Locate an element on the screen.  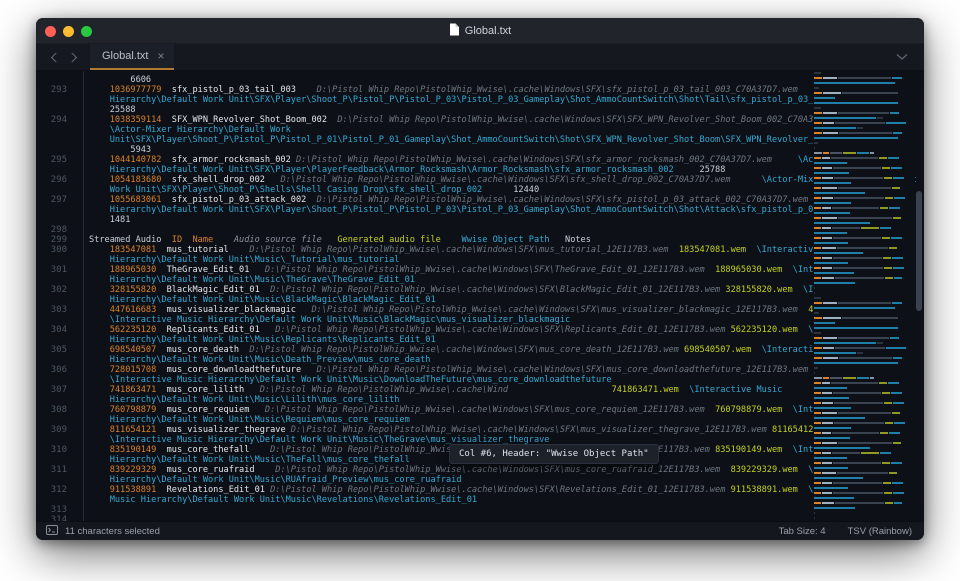
code-token: mus_core_ruafraid is located at coordinates (205, 470).